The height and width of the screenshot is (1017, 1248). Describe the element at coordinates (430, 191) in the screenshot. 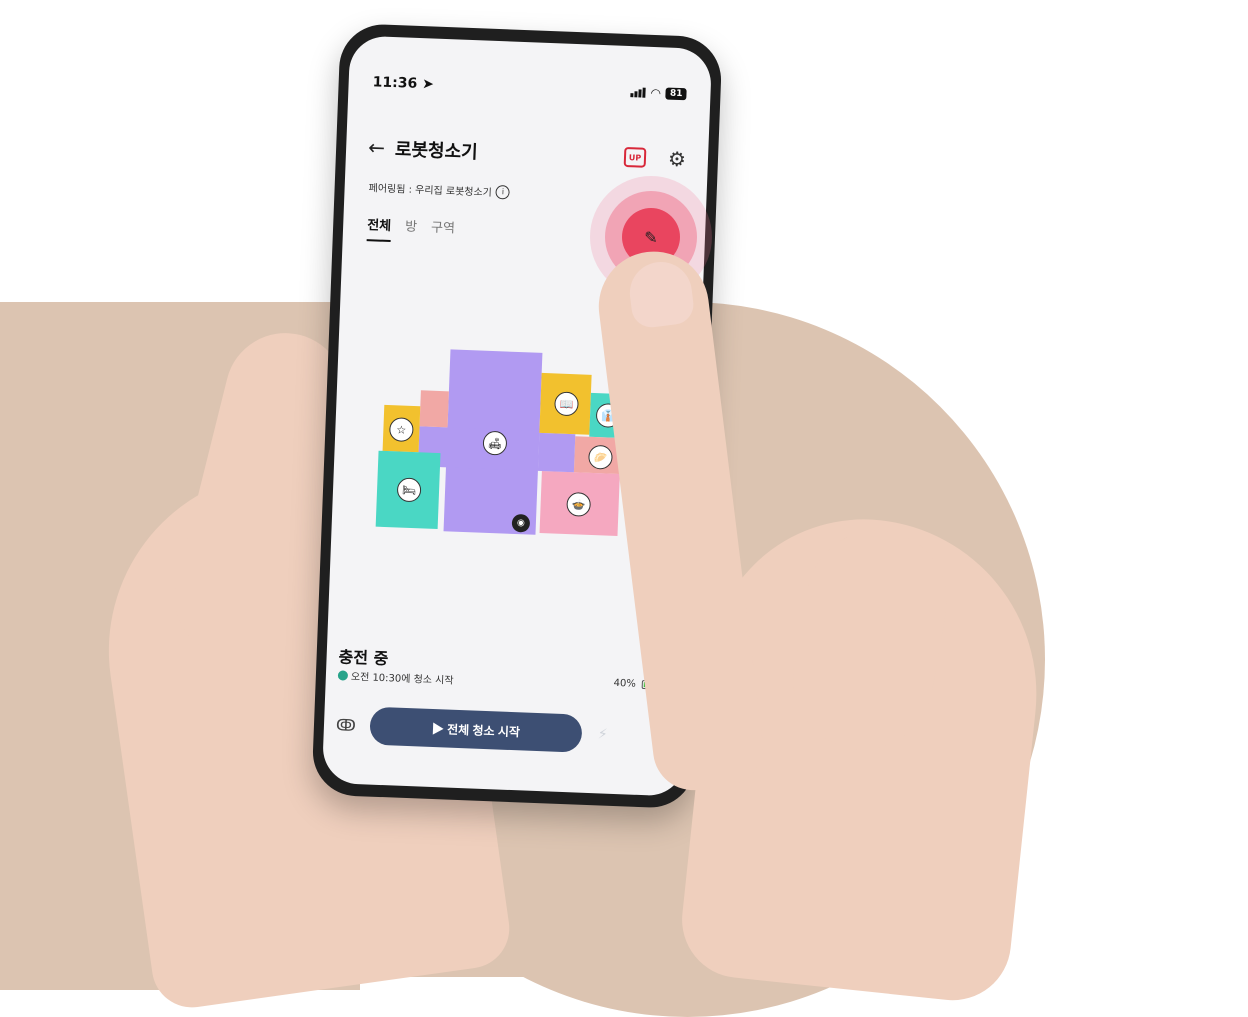

I see `pairing-text: 페어링됨 : 우리집 로봇청소기` at that location.